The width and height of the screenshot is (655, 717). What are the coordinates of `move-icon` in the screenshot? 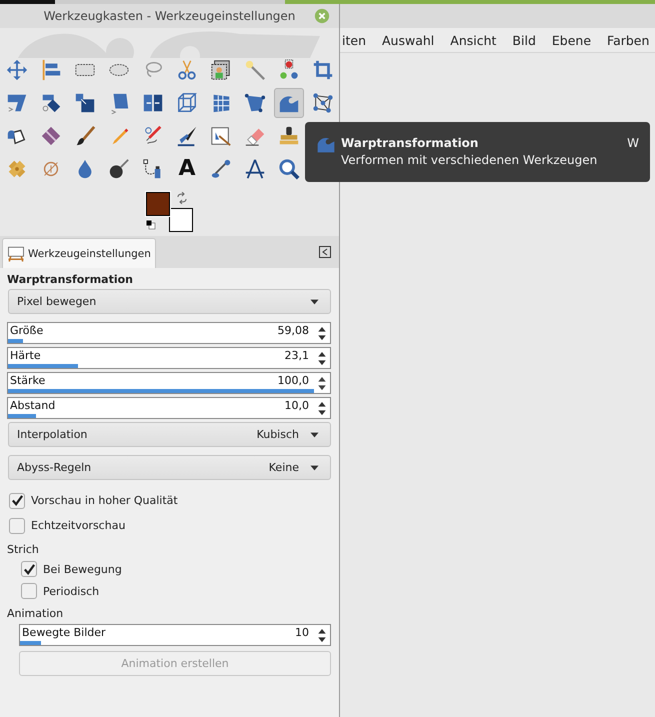 It's located at (17, 70).